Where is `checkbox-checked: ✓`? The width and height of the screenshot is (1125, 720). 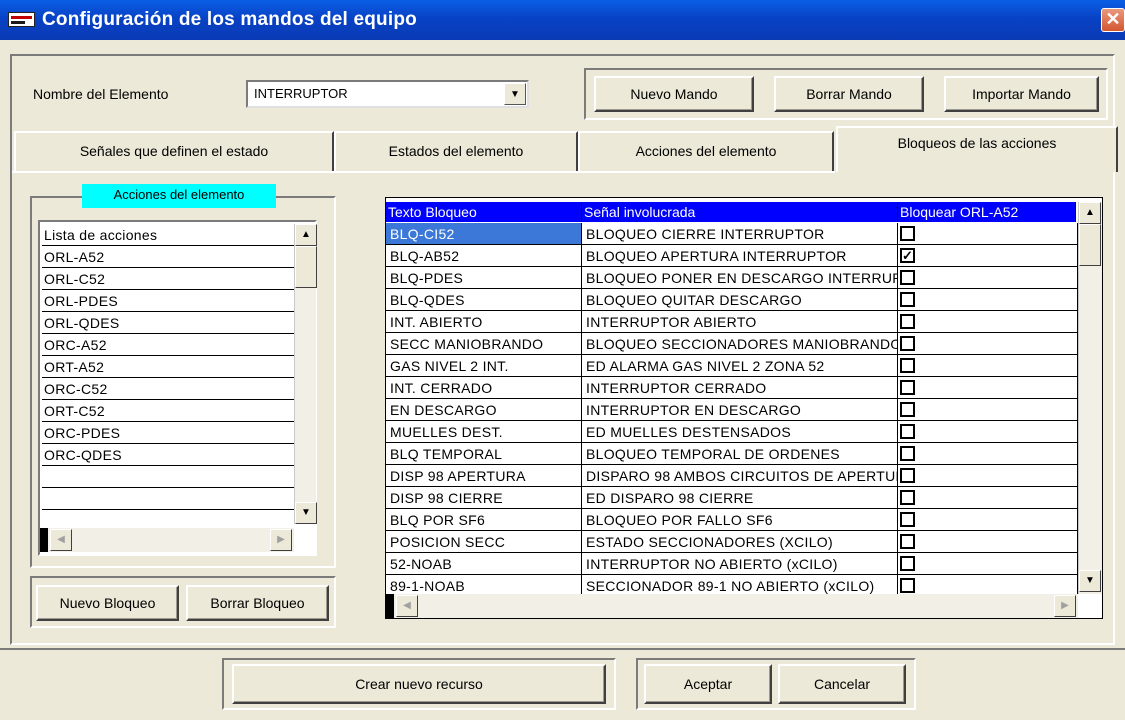
checkbox-checked: ✓ is located at coordinates (907, 255).